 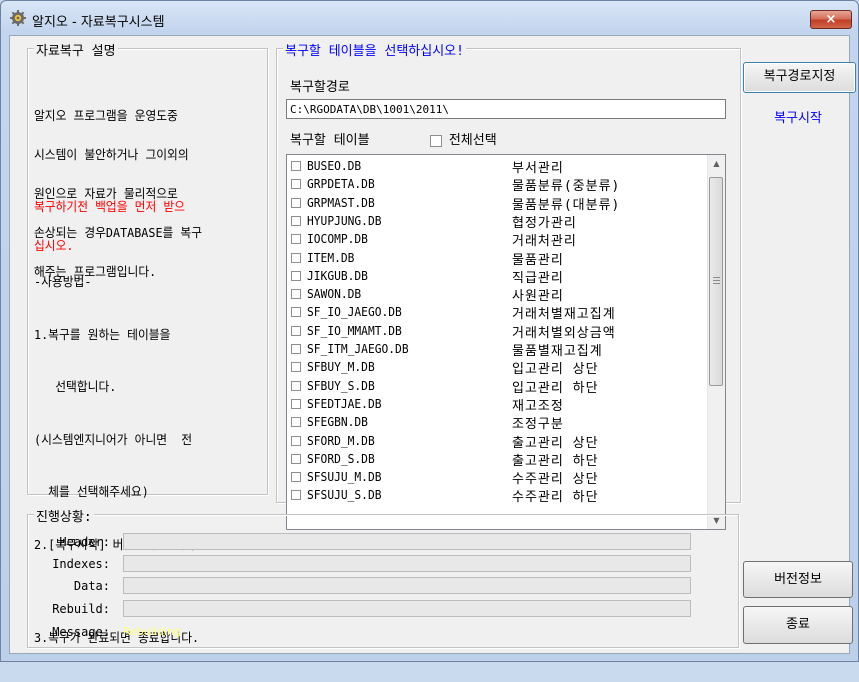 I want to click on table-description: 조정구분, so click(x=538, y=425).